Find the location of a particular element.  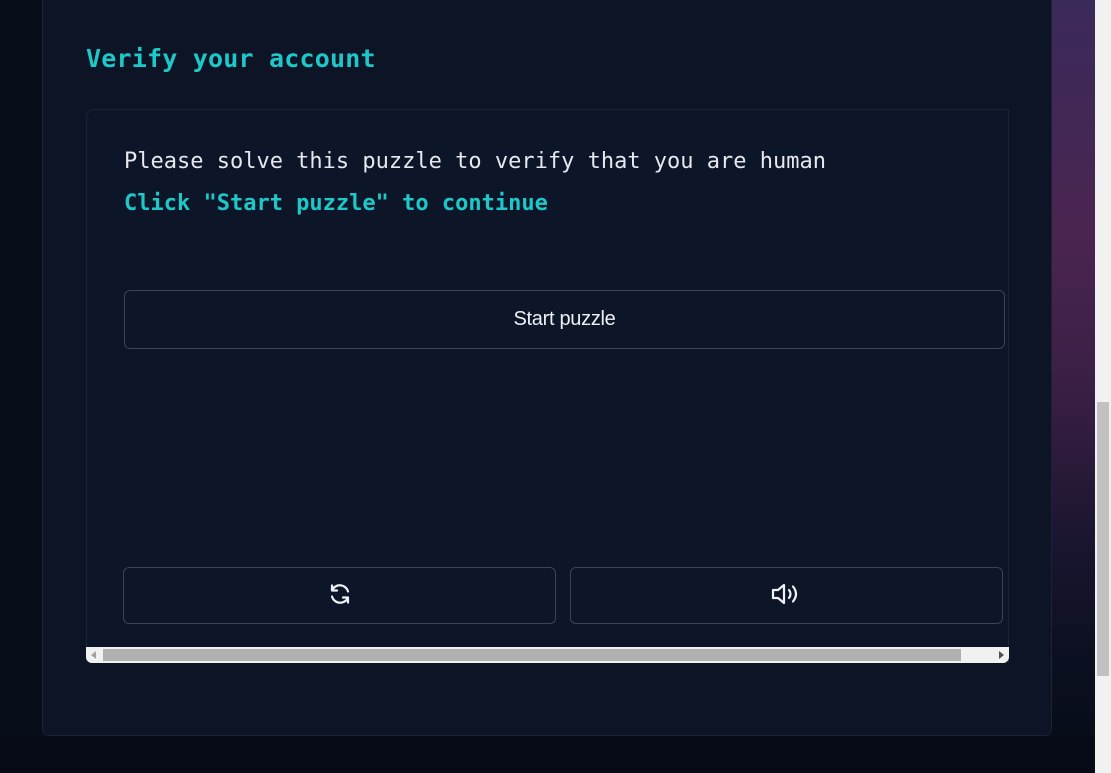

audio-challenge-button is located at coordinates (786, 595).